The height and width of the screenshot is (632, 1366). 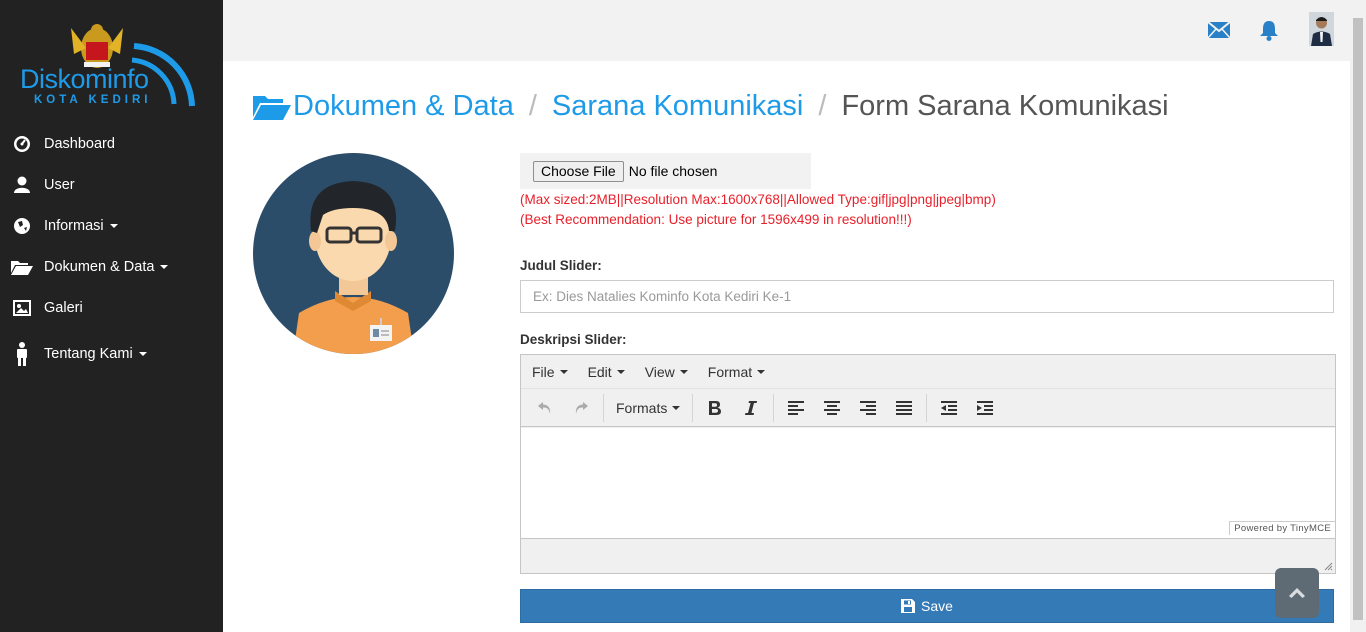 I want to click on undo-button, so click(x=545, y=408).